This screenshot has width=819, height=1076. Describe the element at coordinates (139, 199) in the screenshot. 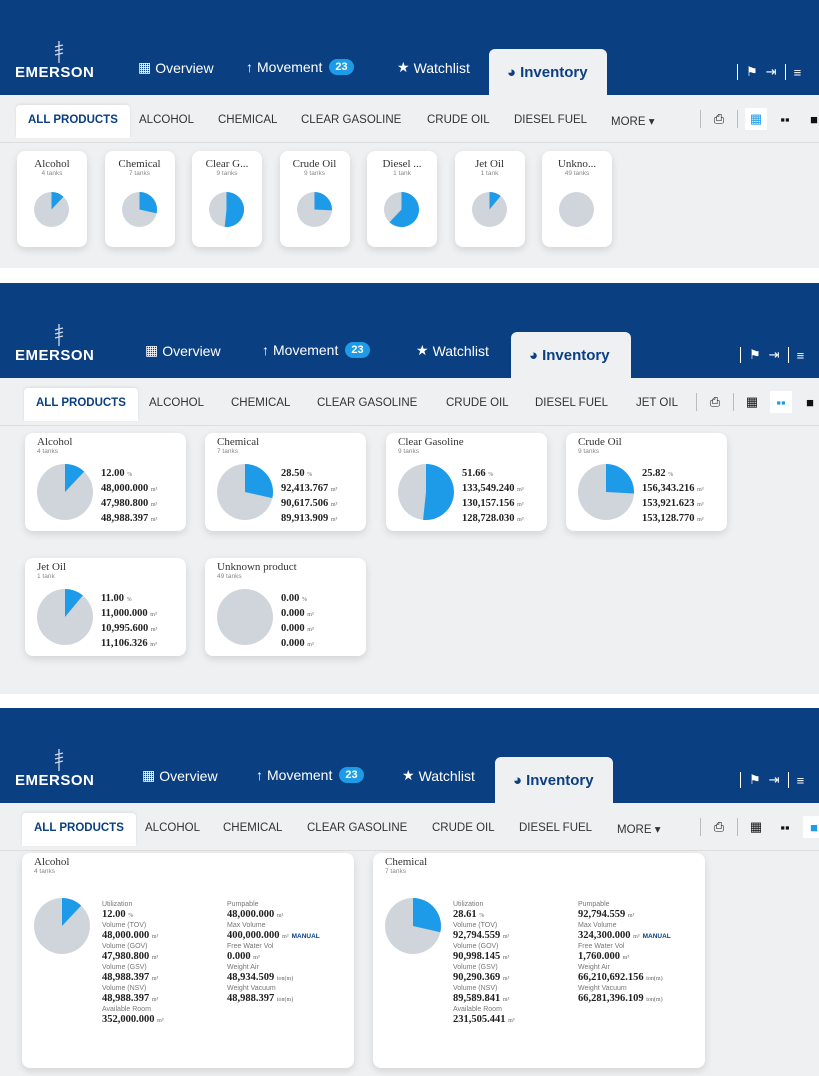

I see `compact-product-card: Chemical 7 tanks` at that location.